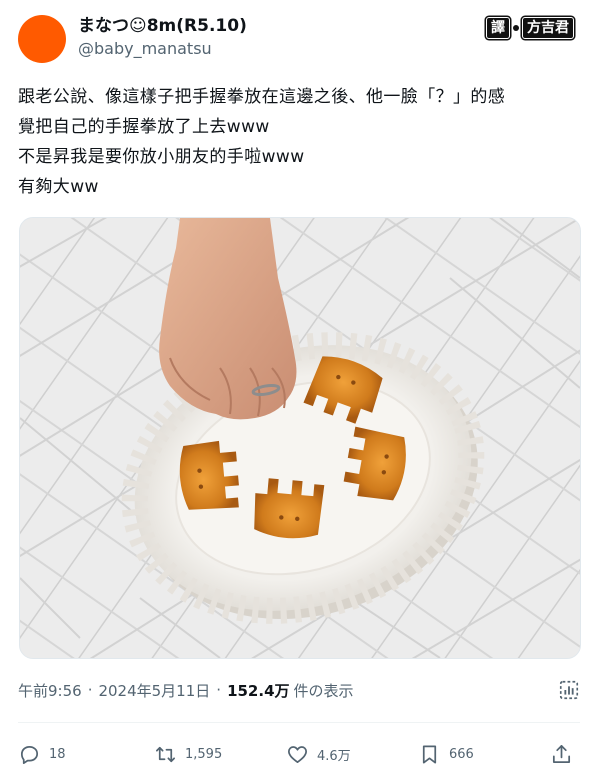 The image size is (598, 783). I want to click on action-bar: 18 1,595 4.6万 666, so click(299, 754).